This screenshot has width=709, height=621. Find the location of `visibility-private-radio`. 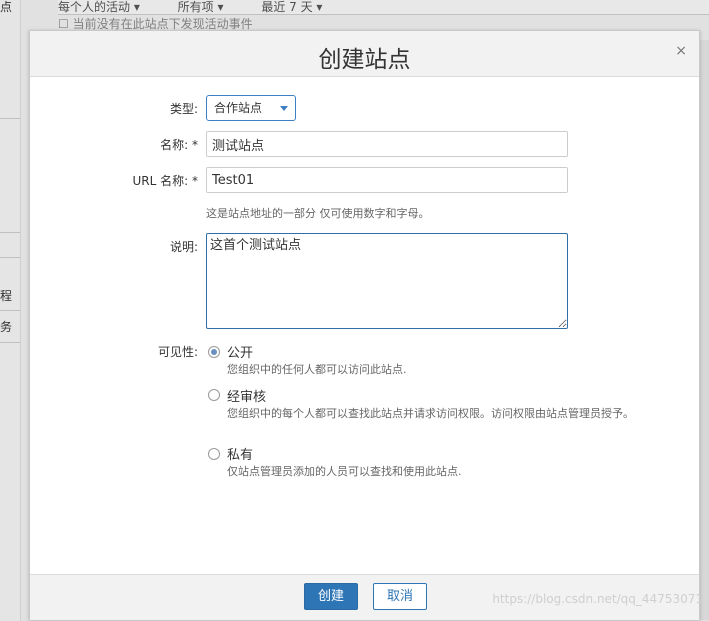

visibility-private-radio is located at coordinates (214, 454).